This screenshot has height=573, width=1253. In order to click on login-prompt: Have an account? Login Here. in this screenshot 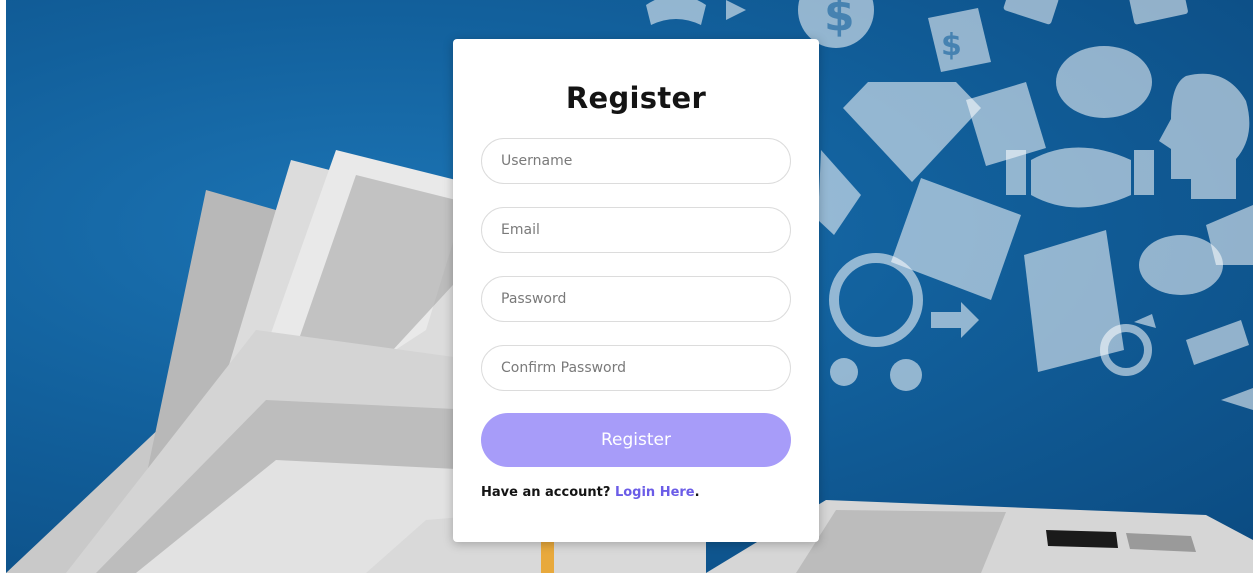, I will do `click(590, 492)`.